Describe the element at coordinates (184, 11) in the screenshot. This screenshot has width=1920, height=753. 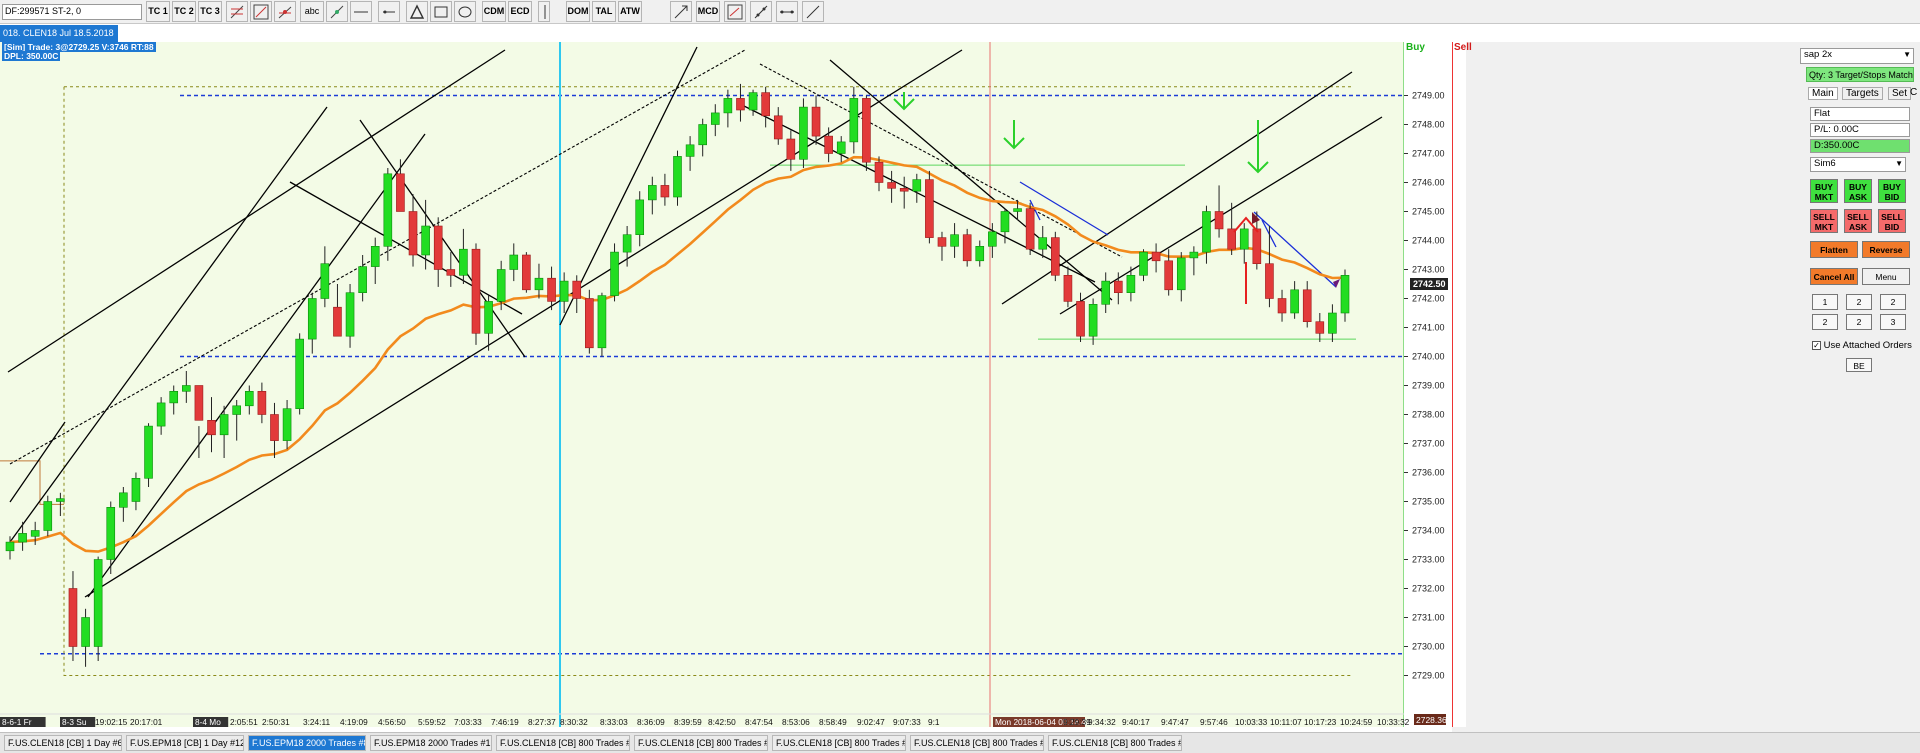
I see `tc2-button: TC 2` at that location.